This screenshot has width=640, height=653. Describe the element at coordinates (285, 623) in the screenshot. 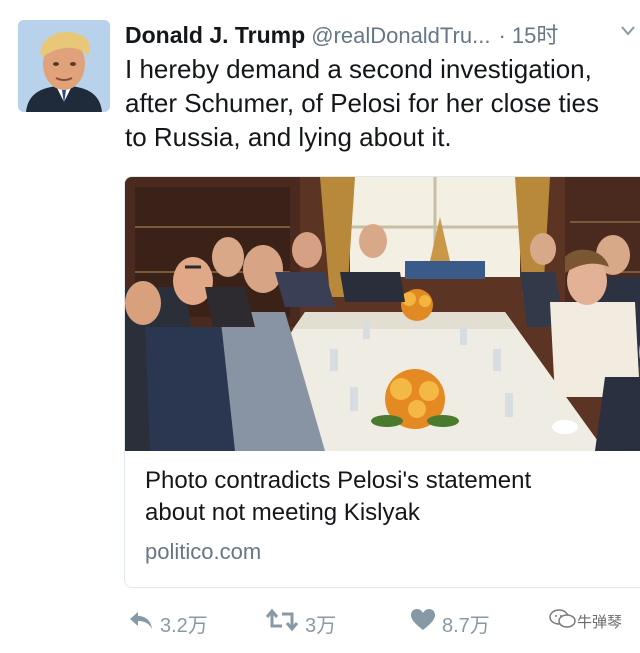

I see `retweet-icon` at that location.